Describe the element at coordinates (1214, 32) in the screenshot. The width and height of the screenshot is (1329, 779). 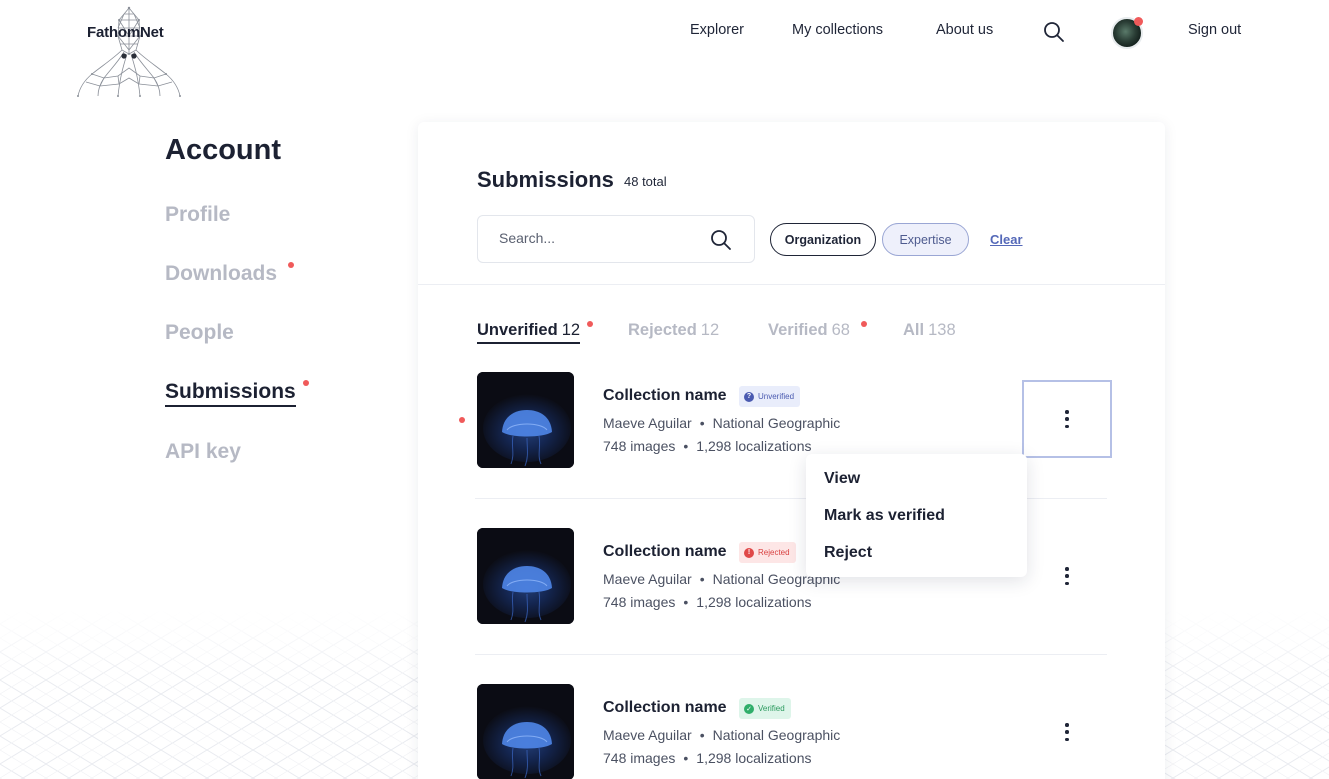
I see `sign-out-link: Sign out` at that location.